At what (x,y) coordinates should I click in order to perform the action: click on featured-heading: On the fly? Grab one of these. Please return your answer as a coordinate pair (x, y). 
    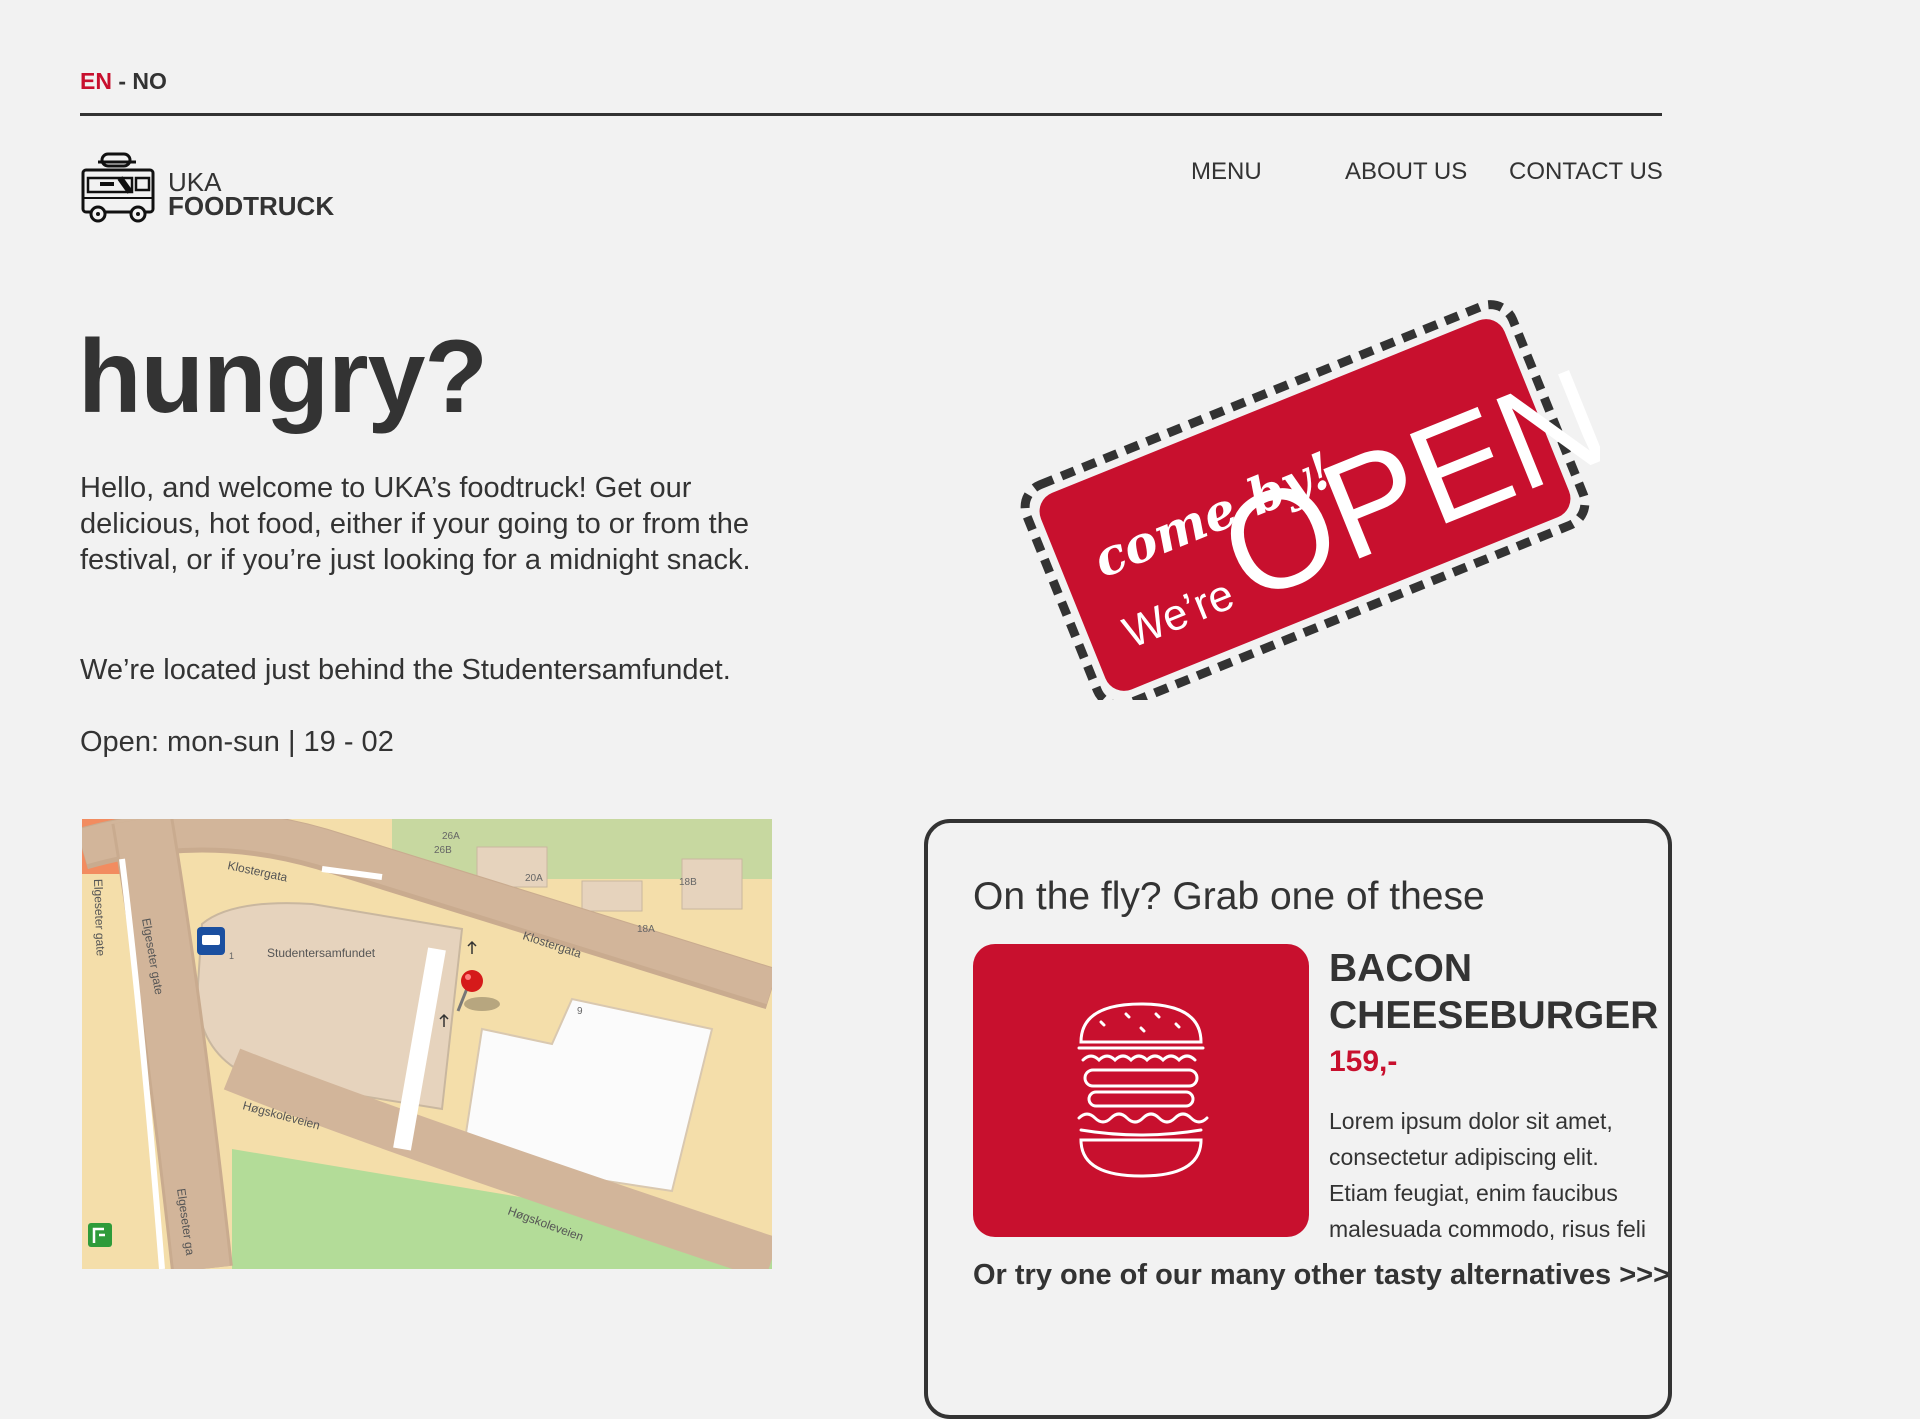
    Looking at the image, I should click on (1229, 896).